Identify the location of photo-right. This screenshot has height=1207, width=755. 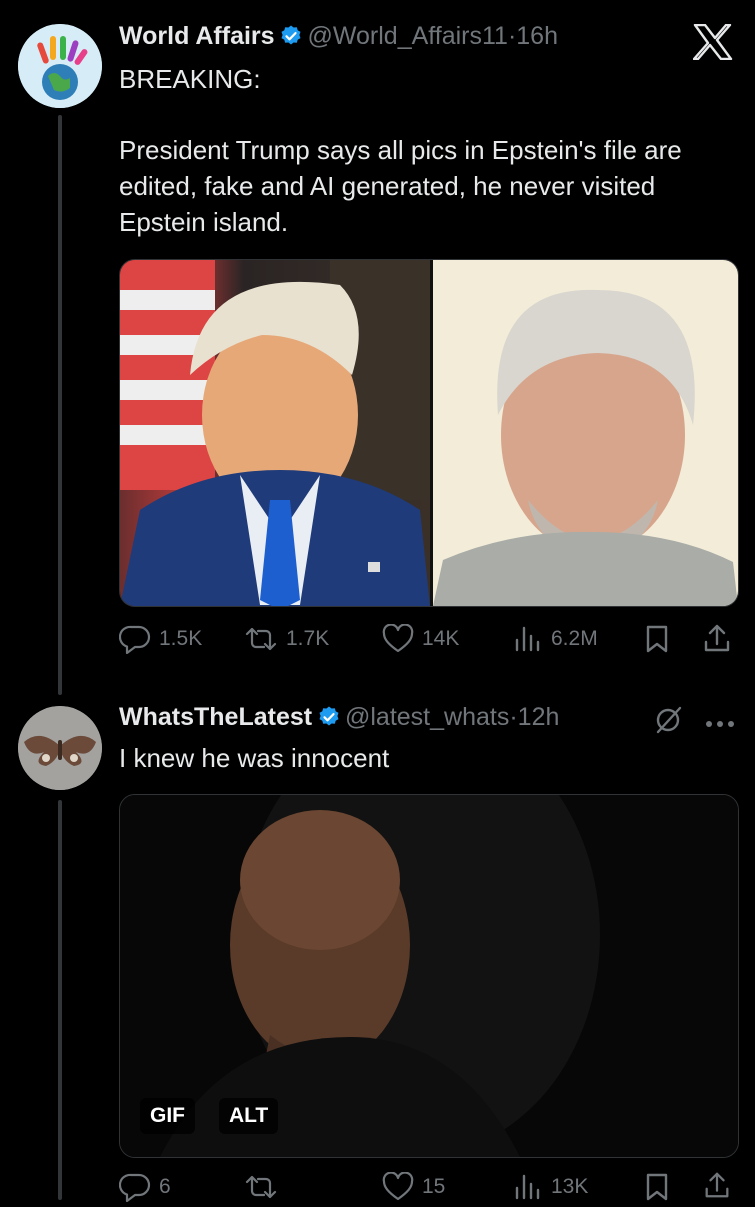
(585, 433).